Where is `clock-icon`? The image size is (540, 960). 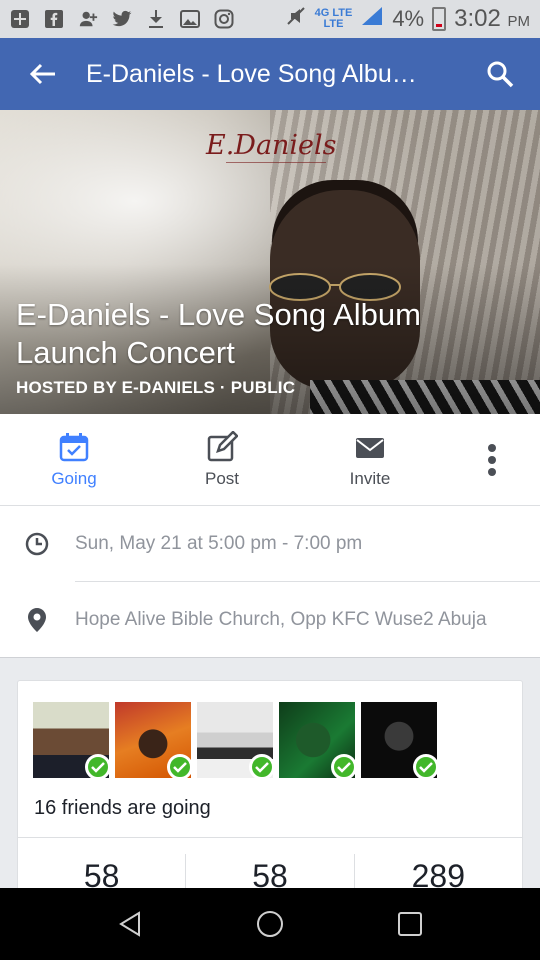
clock-icon is located at coordinates (37, 544).